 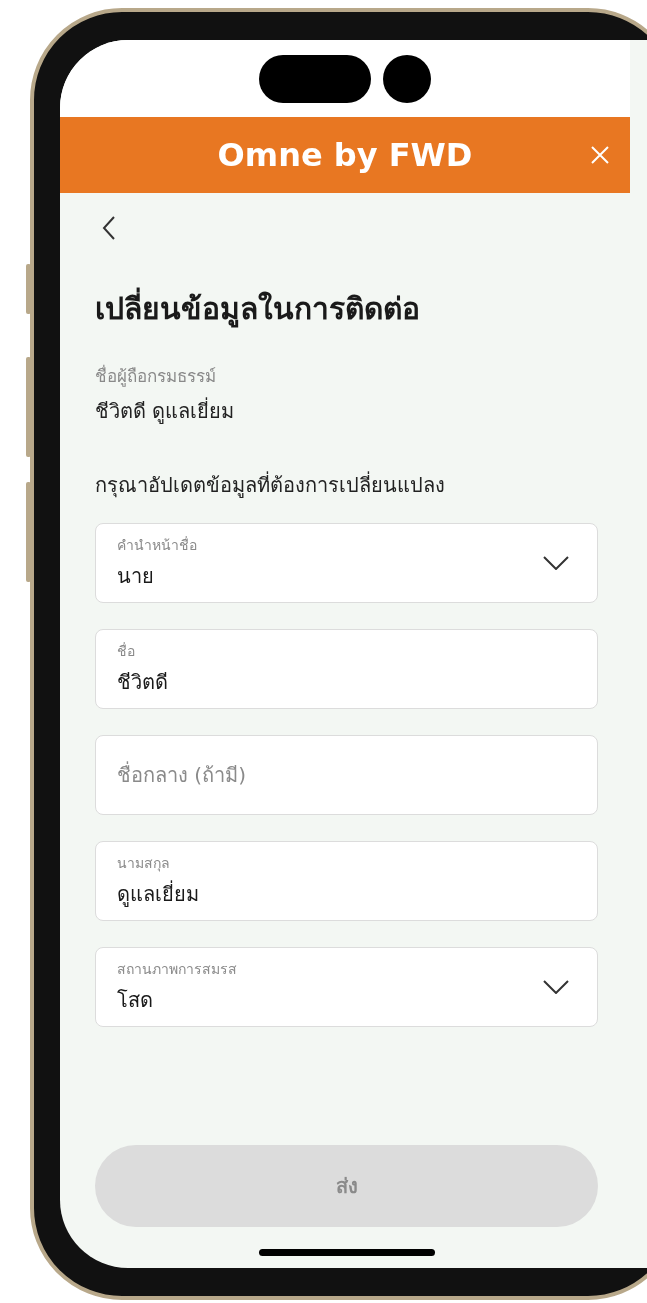 What do you see at coordinates (600, 155) in the screenshot?
I see `close-icon` at bounding box center [600, 155].